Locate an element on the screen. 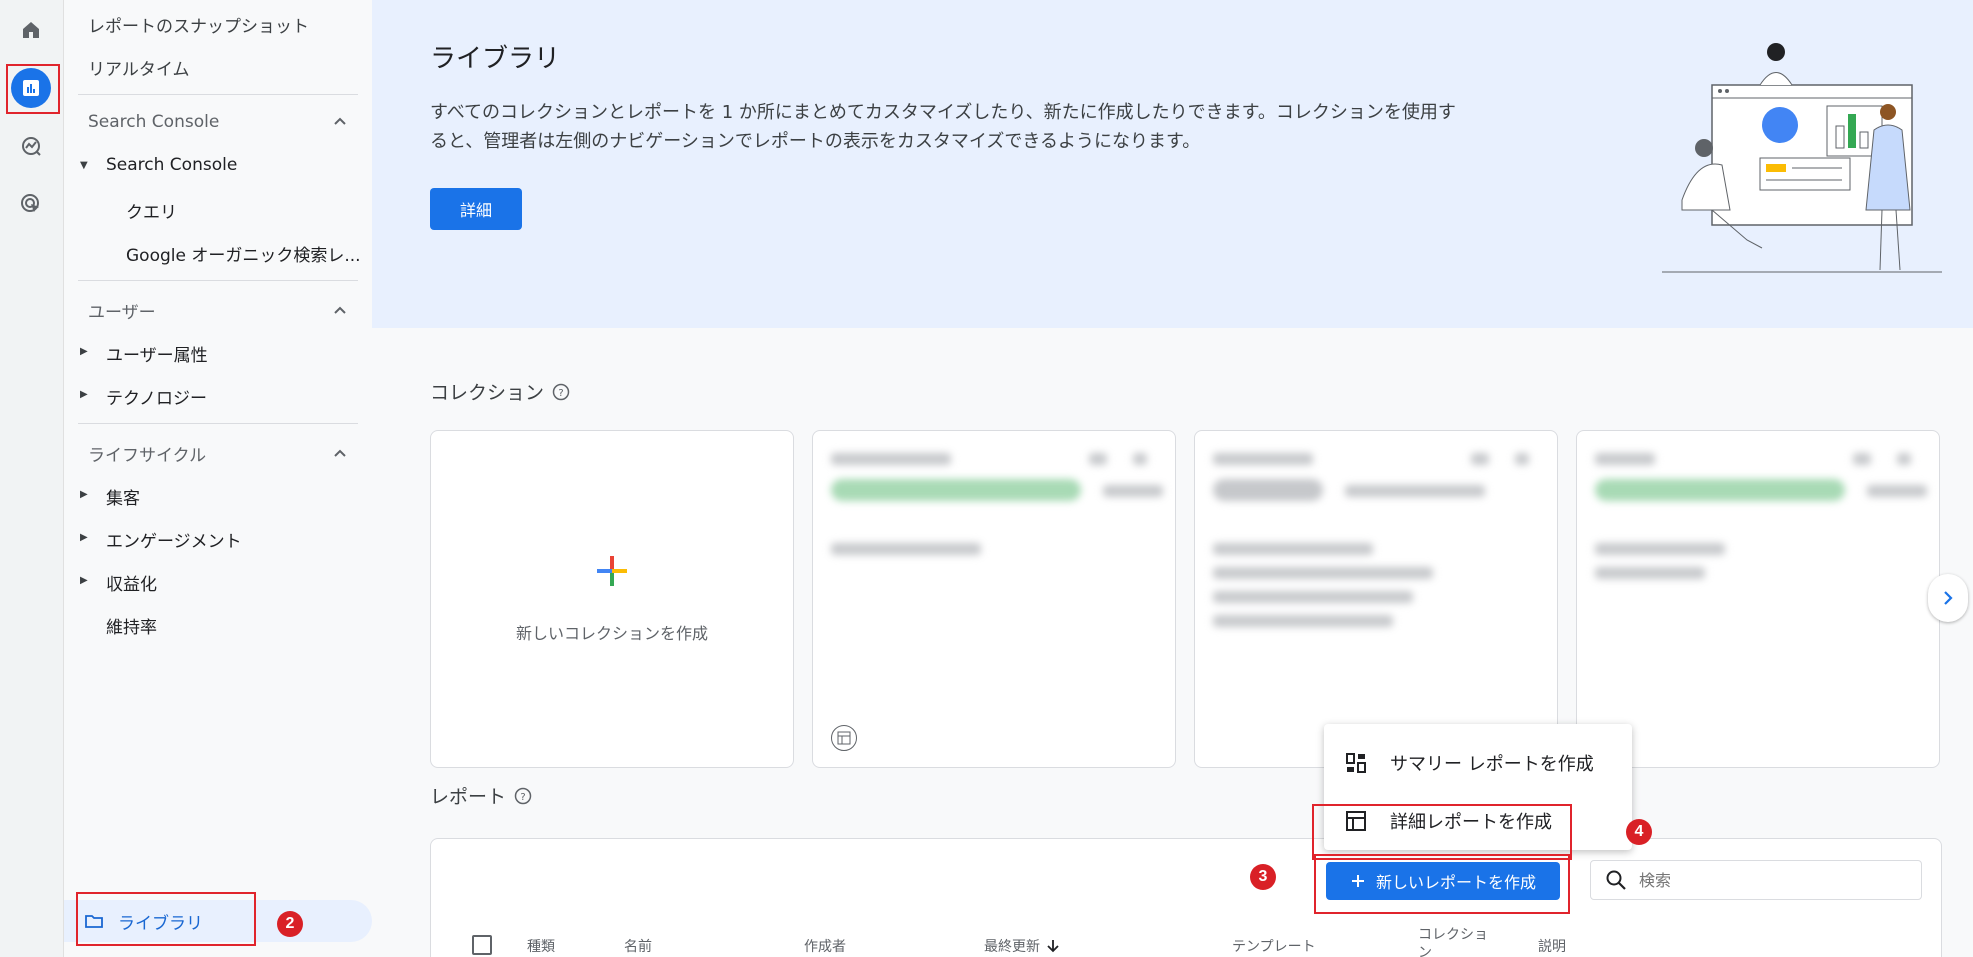 The width and height of the screenshot is (1973, 957). menu-item-label: サマリー レポートを作成 is located at coordinates (1492, 764).